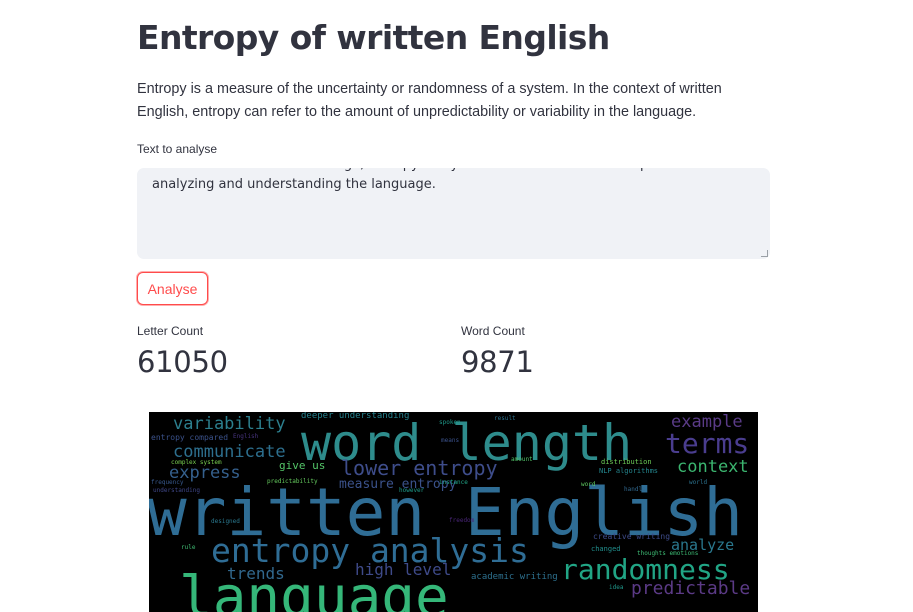 Image resolution: width=913 pixels, height=612 pixels. Describe the element at coordinates (188, 547) in the screenshot. I see `word-cloud-word: rule` at that location.